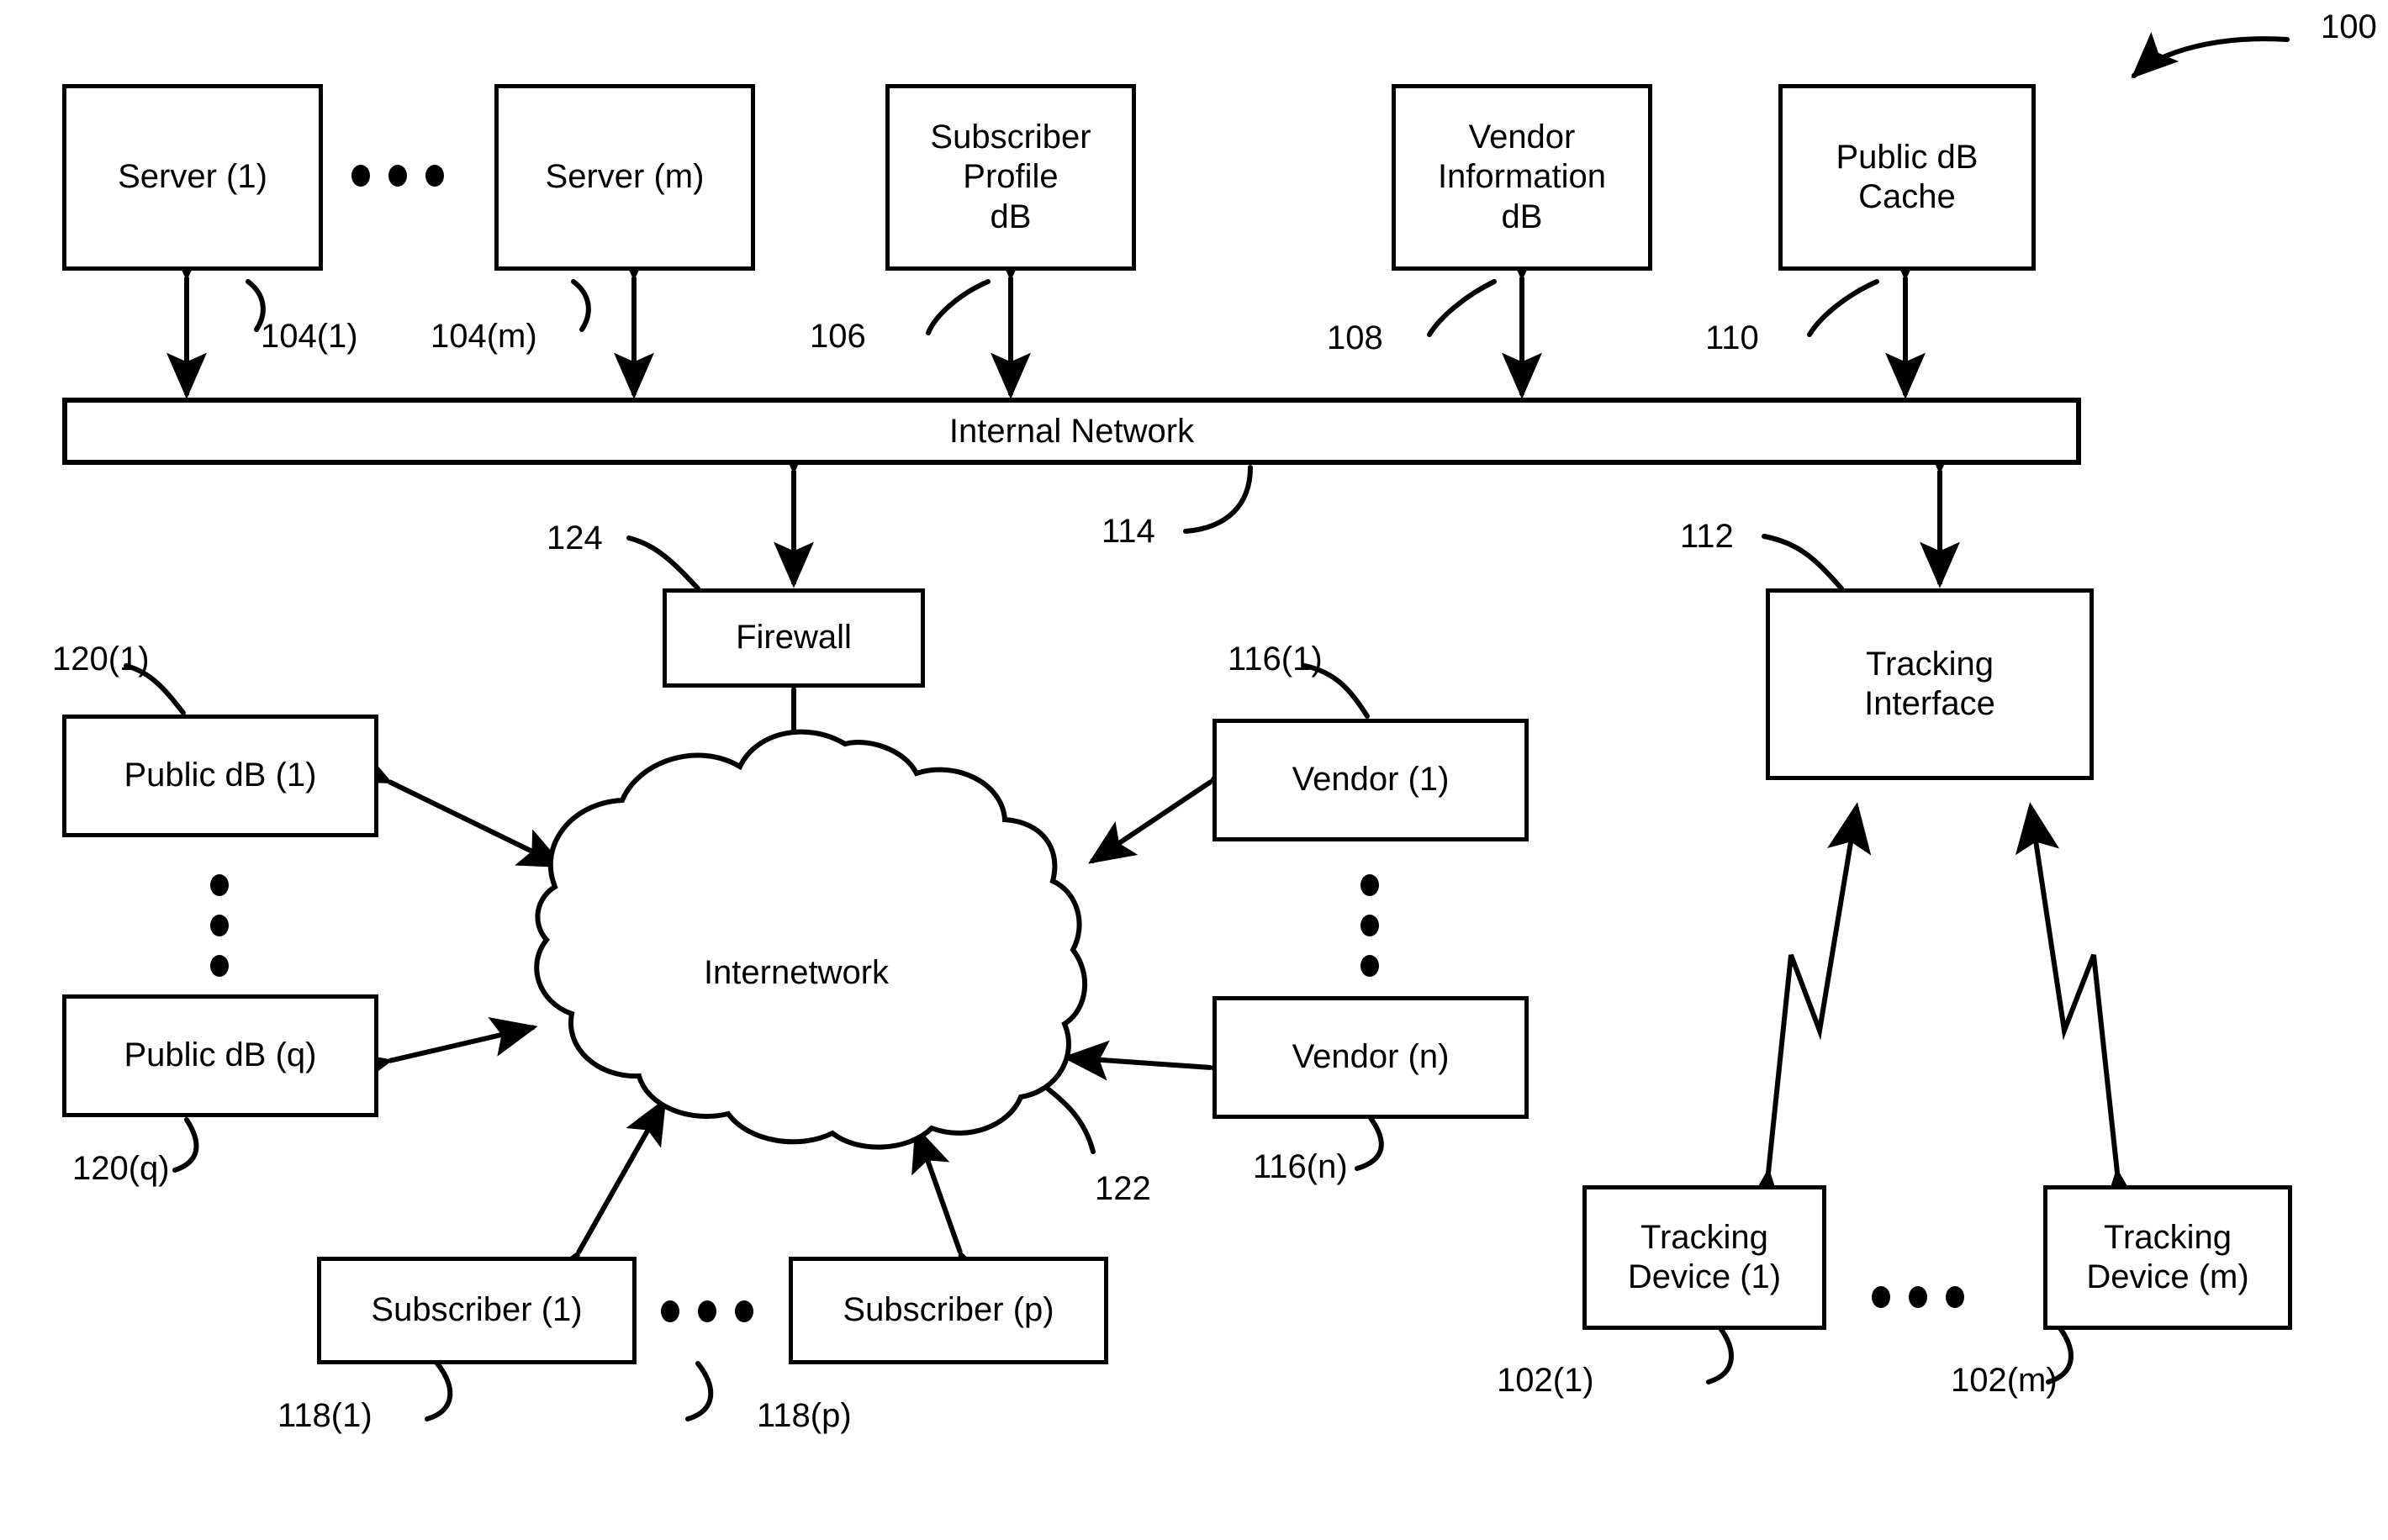 This screenshot has height=1540, width=2388. Describe the element at coordinates (804, 1415) in the screenshot. I see `ref-118-p: 118(p)` at that location.